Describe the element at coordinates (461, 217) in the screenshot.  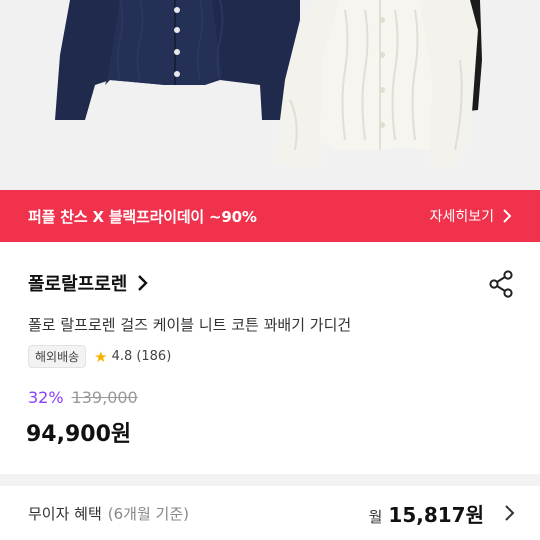
I see `promo-details-label: 자세히보기` at that location.